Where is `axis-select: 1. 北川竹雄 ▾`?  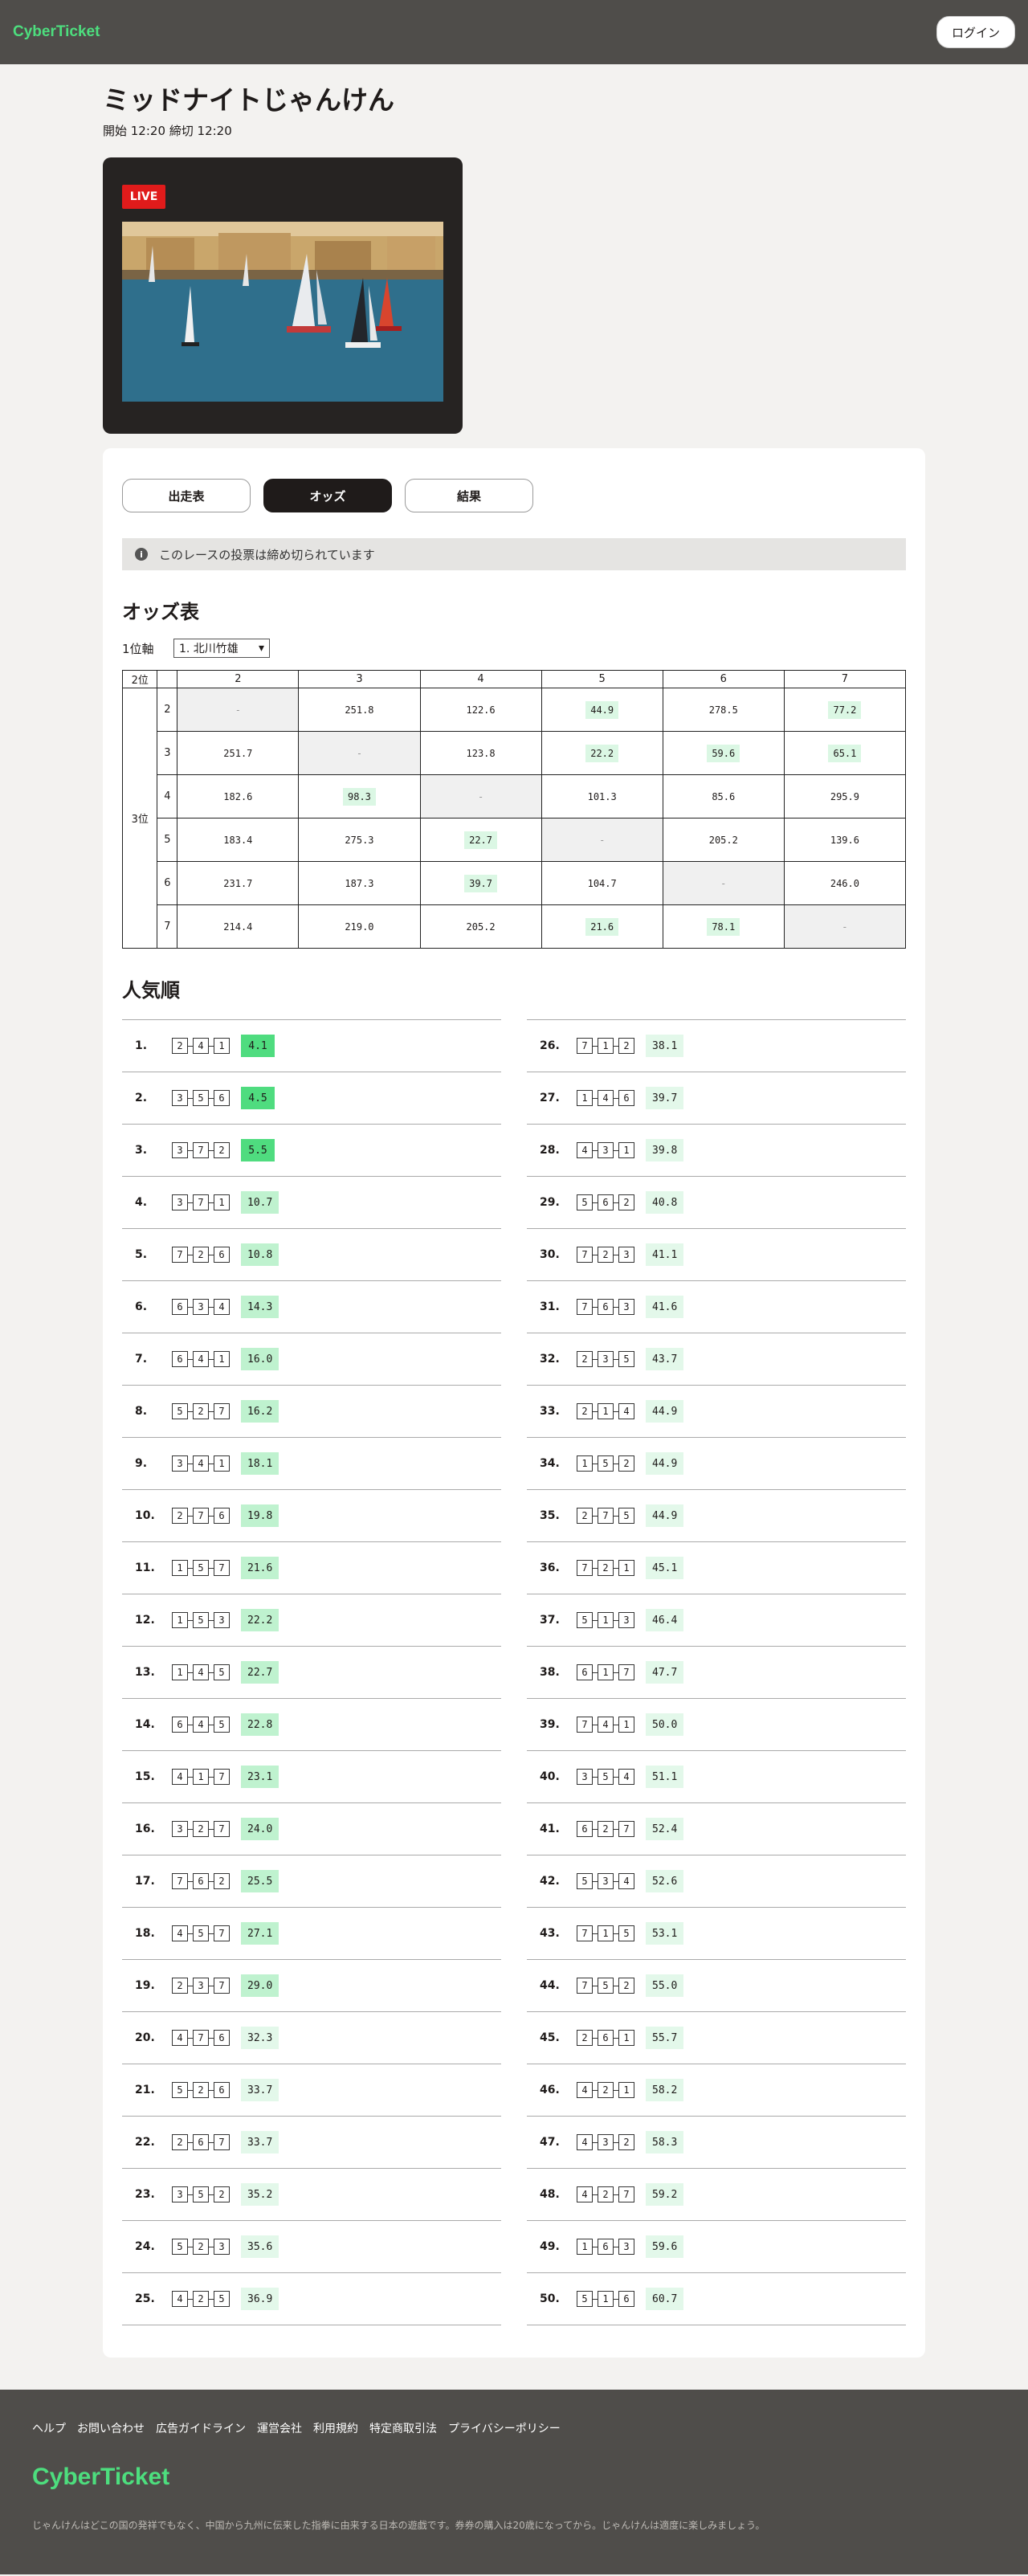
axis-select: 1. 北川竹雄 ▾ is located at coordinates (221, 648).